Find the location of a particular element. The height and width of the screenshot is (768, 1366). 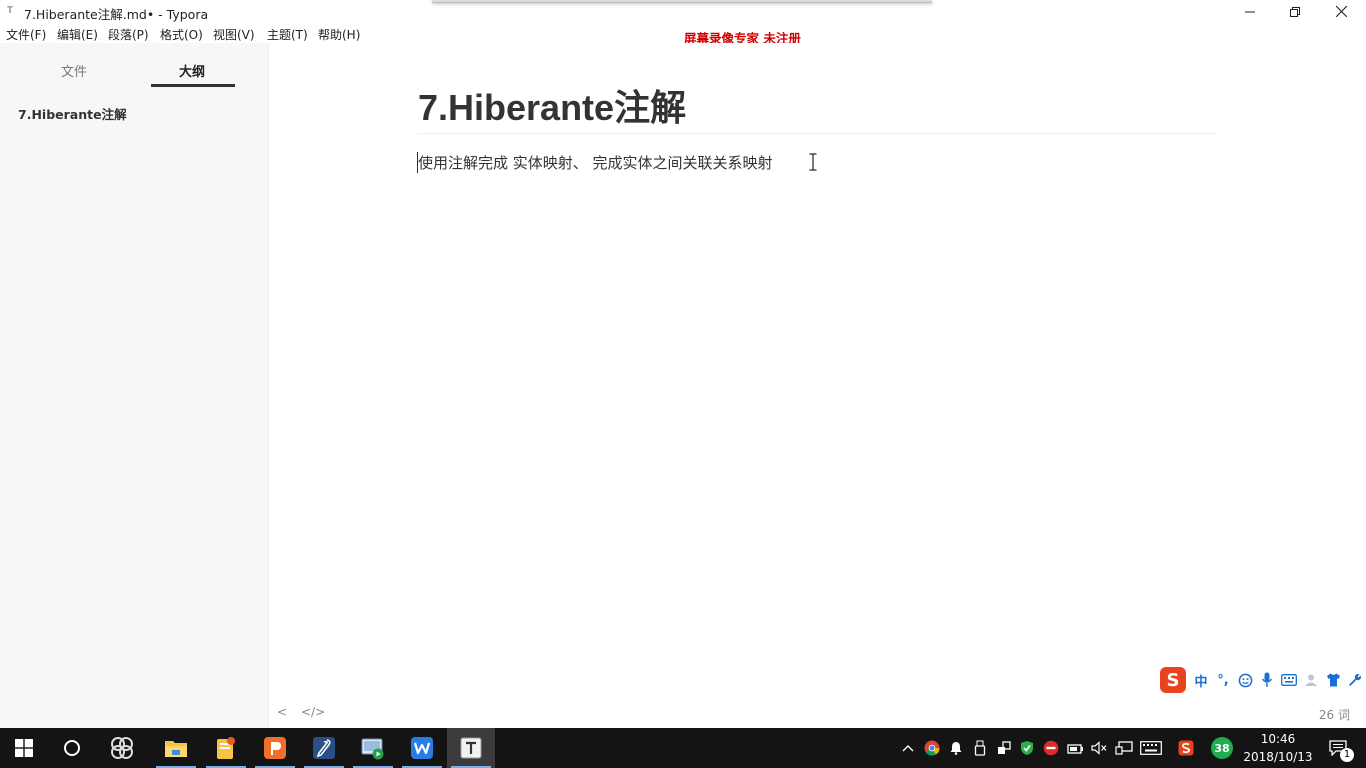

close-icon is located at coordinates (1341, 11).